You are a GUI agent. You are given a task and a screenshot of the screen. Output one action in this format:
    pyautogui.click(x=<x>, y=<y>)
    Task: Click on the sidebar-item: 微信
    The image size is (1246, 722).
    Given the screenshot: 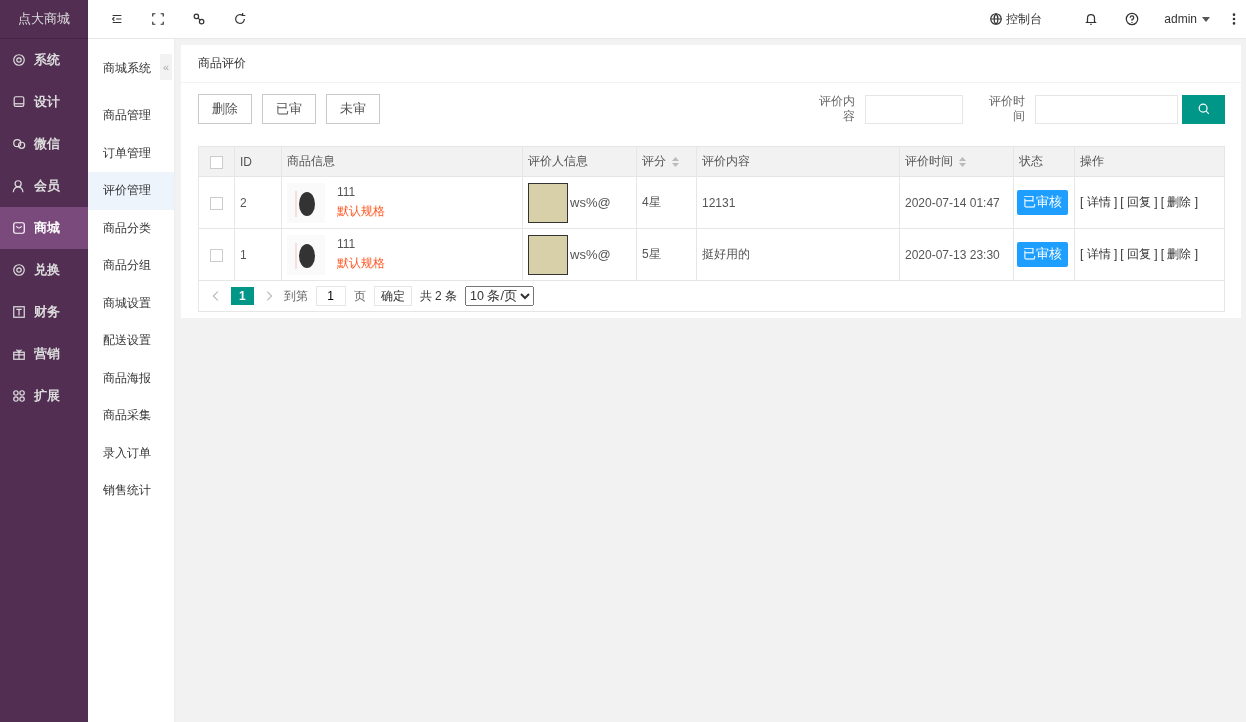 What is the action you would take?
    pyautogui.click(x=44, y=144)
    